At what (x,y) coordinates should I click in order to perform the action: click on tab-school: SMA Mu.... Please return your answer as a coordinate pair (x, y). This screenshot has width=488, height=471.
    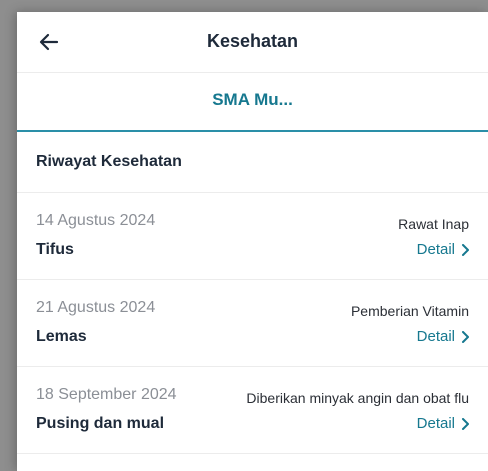
    Looking at the image, I should click on (252, 100).